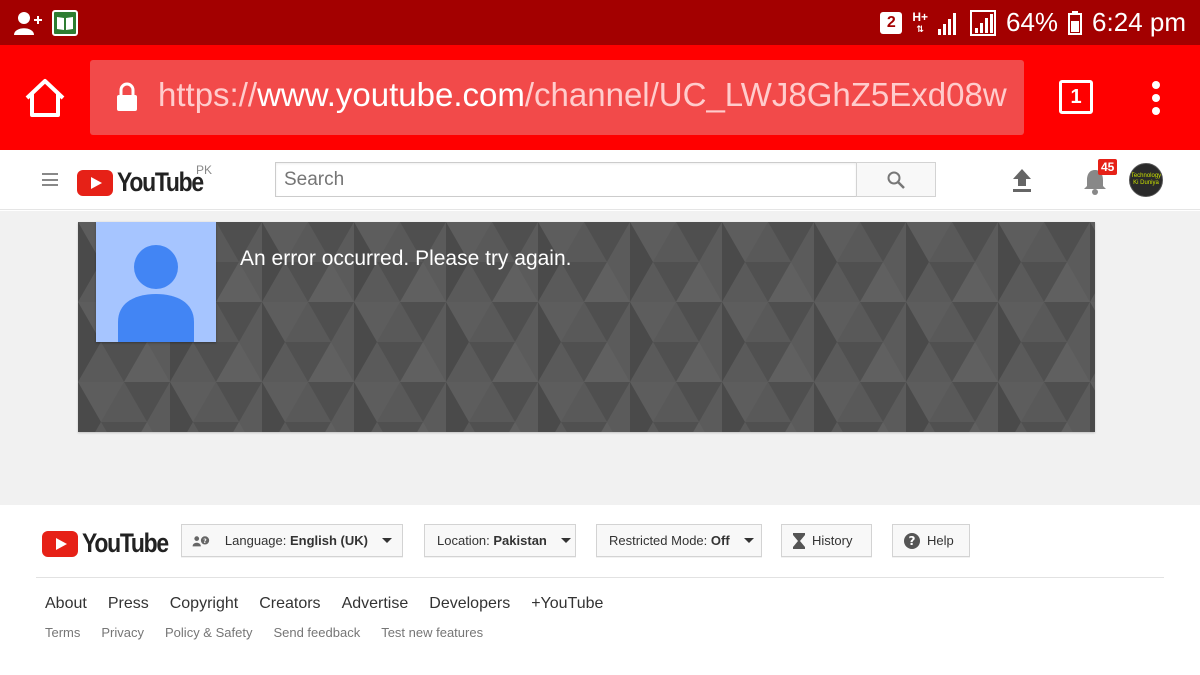  I want to click on footer-link-privacy: Privacy, so click(122, 632).